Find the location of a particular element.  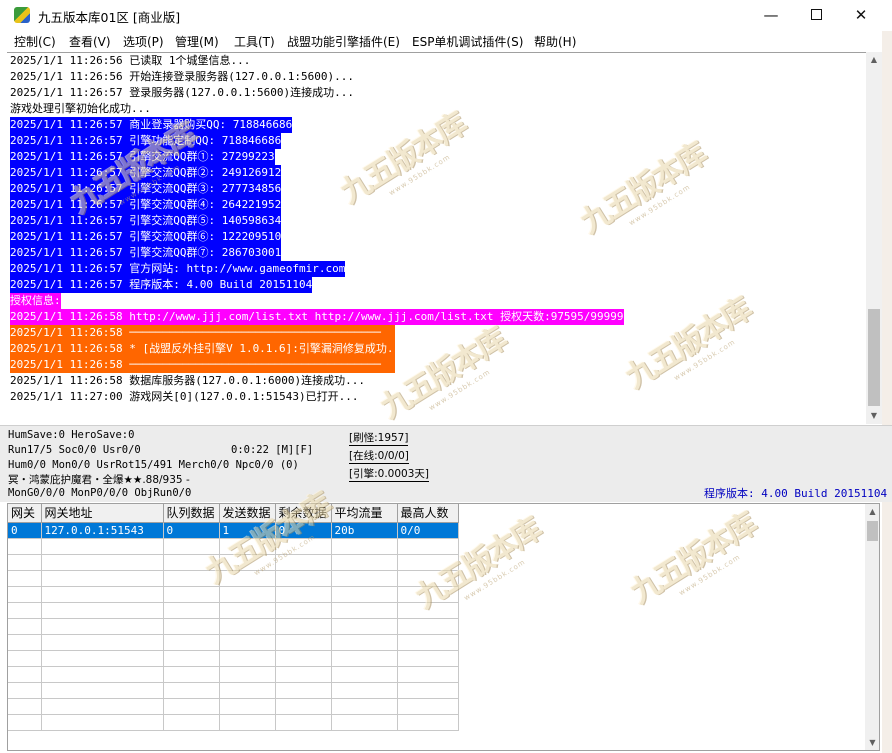

log-line: 2025/1/1 11:26:57 引擎交流QQ群③: 277734856 is located at coordinates (146, 189).